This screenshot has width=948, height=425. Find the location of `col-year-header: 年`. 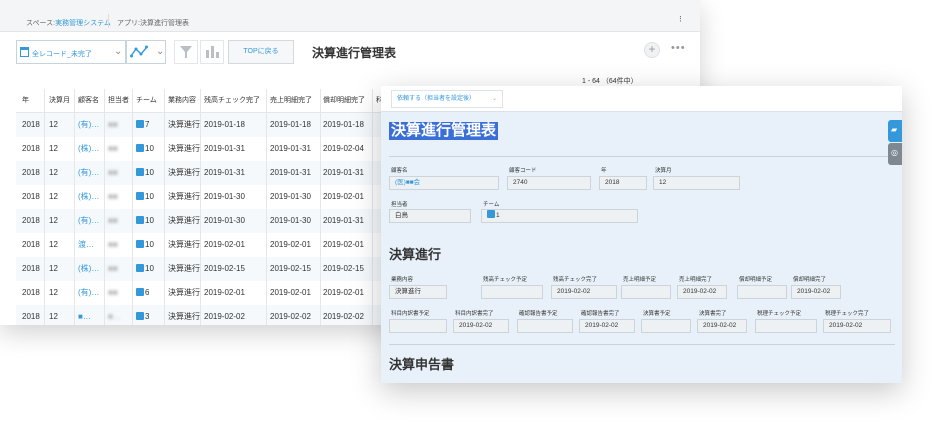

col-year-header: 年 is located at coordinates (25, 101).